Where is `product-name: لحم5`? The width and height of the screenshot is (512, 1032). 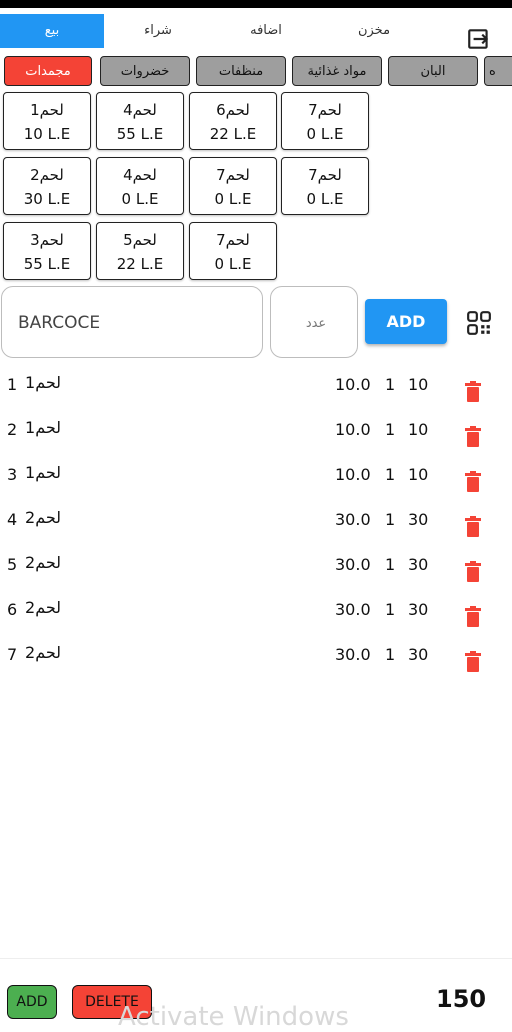 product-name: لحم5 is located at coordinates (140, 240).